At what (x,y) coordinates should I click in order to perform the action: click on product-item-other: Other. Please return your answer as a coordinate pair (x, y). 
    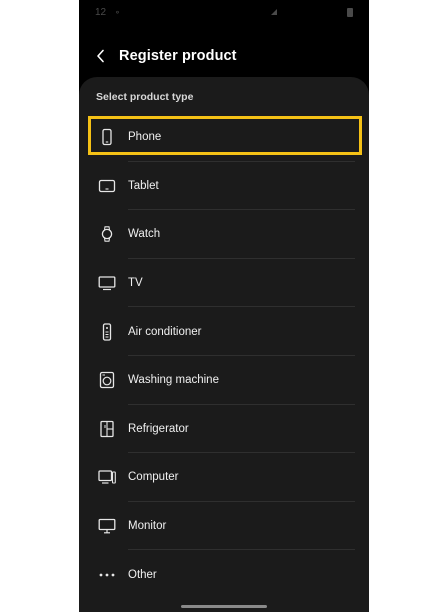
    Looking at the image, I should click on (224, 574).